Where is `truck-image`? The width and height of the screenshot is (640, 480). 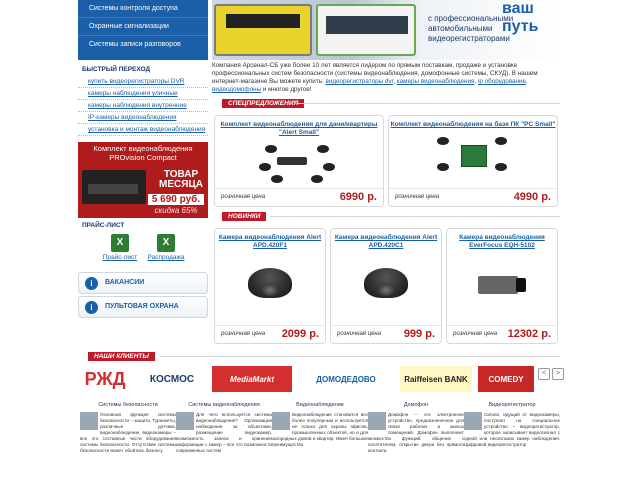
truck-image is located at coordinates (263, 30).